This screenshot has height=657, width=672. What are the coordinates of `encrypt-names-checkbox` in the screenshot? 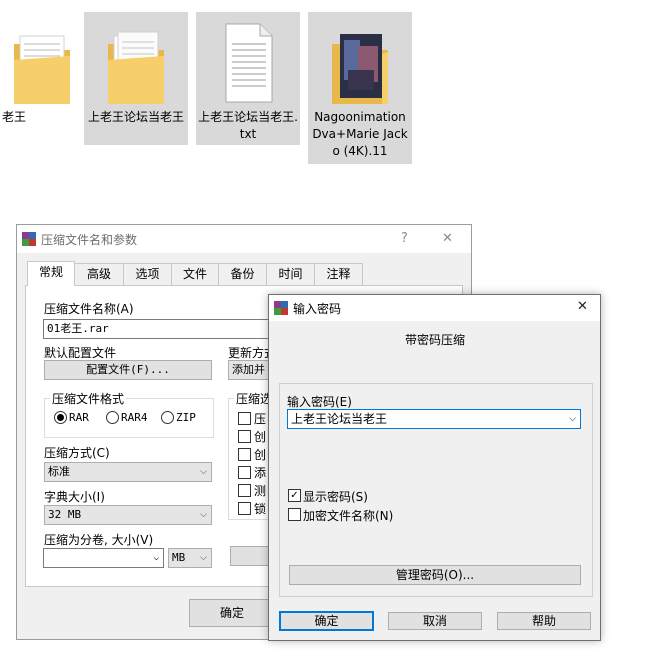 It's located at (294, 514).